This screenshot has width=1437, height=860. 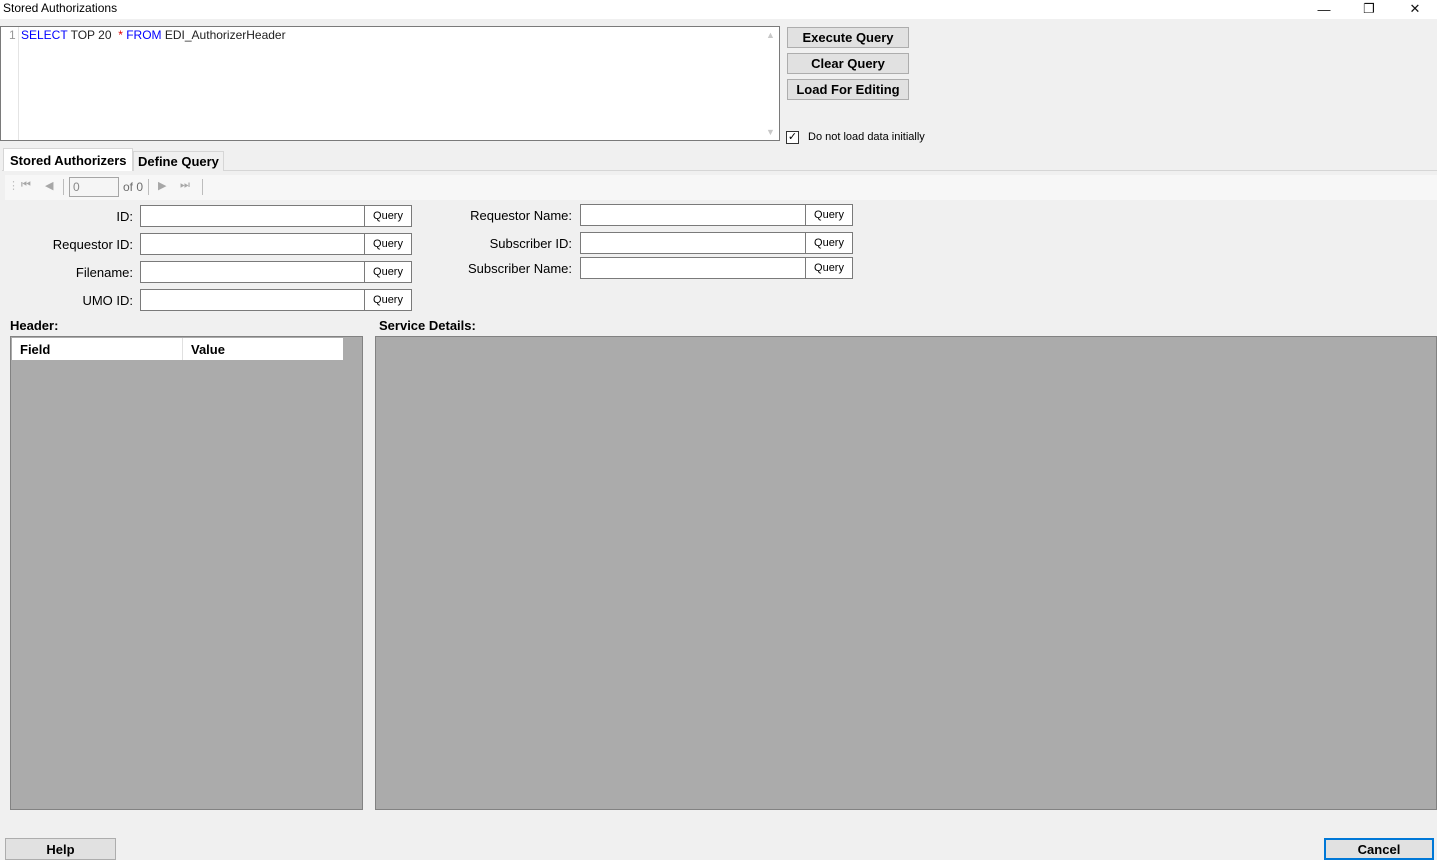 What do you see at coordinates (721, 187) in the screenshot?
I see `record-navigator: ⋮ ⏮ ◀ 0 of 0 ▶ ⏭` at bounding box center [721, 187].